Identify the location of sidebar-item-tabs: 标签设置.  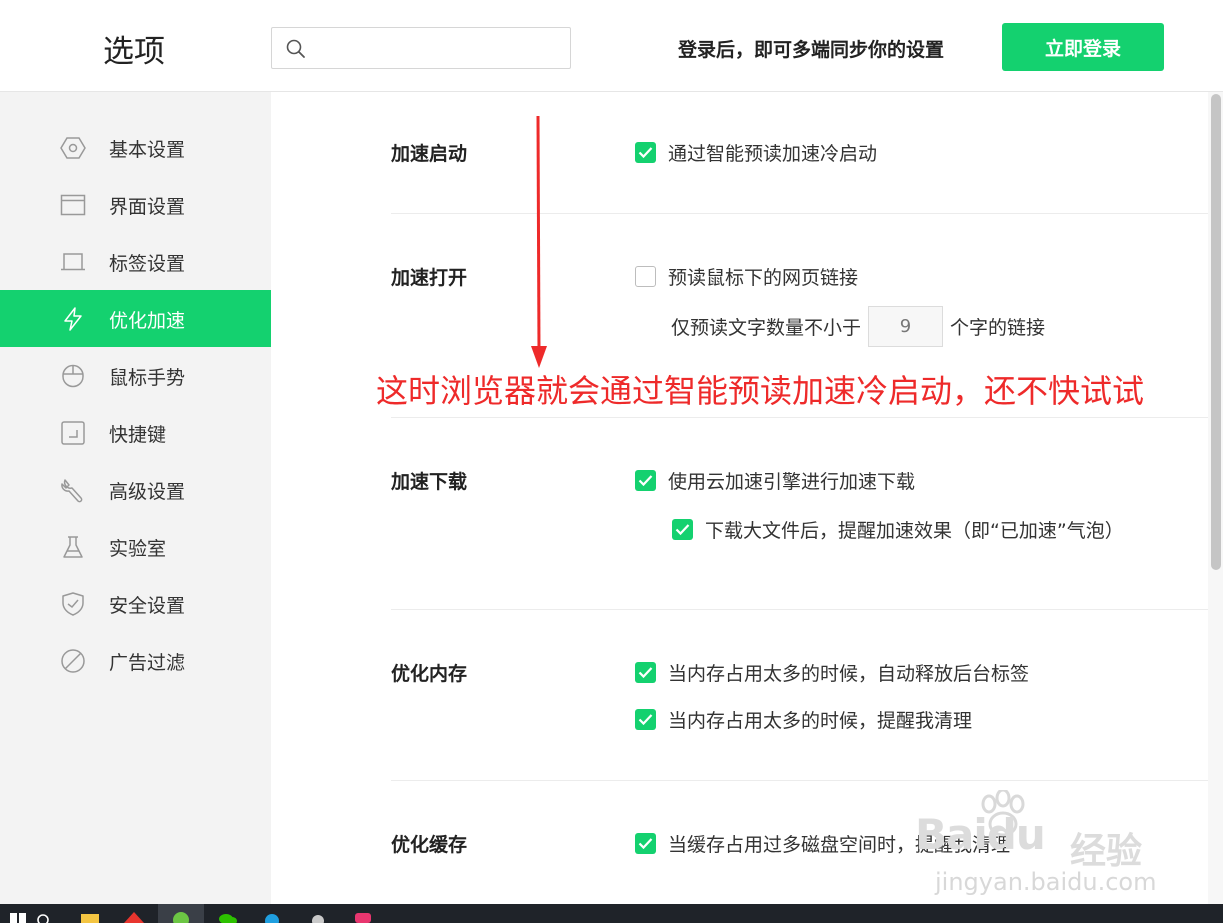
(135, 261).